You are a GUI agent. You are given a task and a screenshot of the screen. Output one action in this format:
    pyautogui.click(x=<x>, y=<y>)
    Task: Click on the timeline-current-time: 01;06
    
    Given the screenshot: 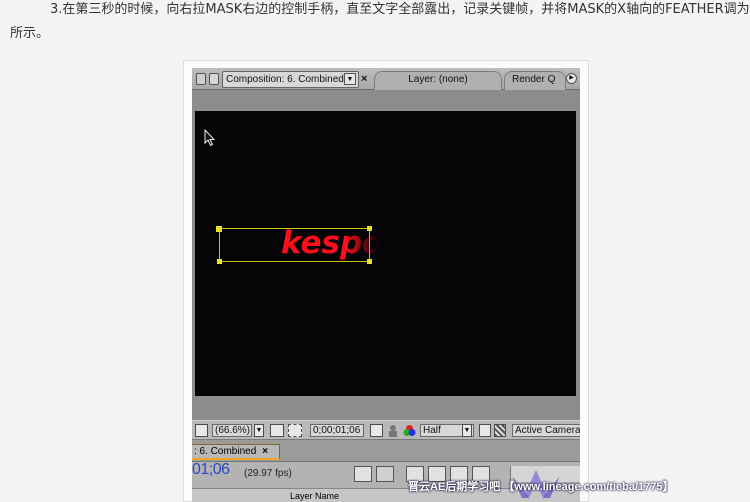 What is the action you would take?
    pyautogui.click(x=211, y=470)
    